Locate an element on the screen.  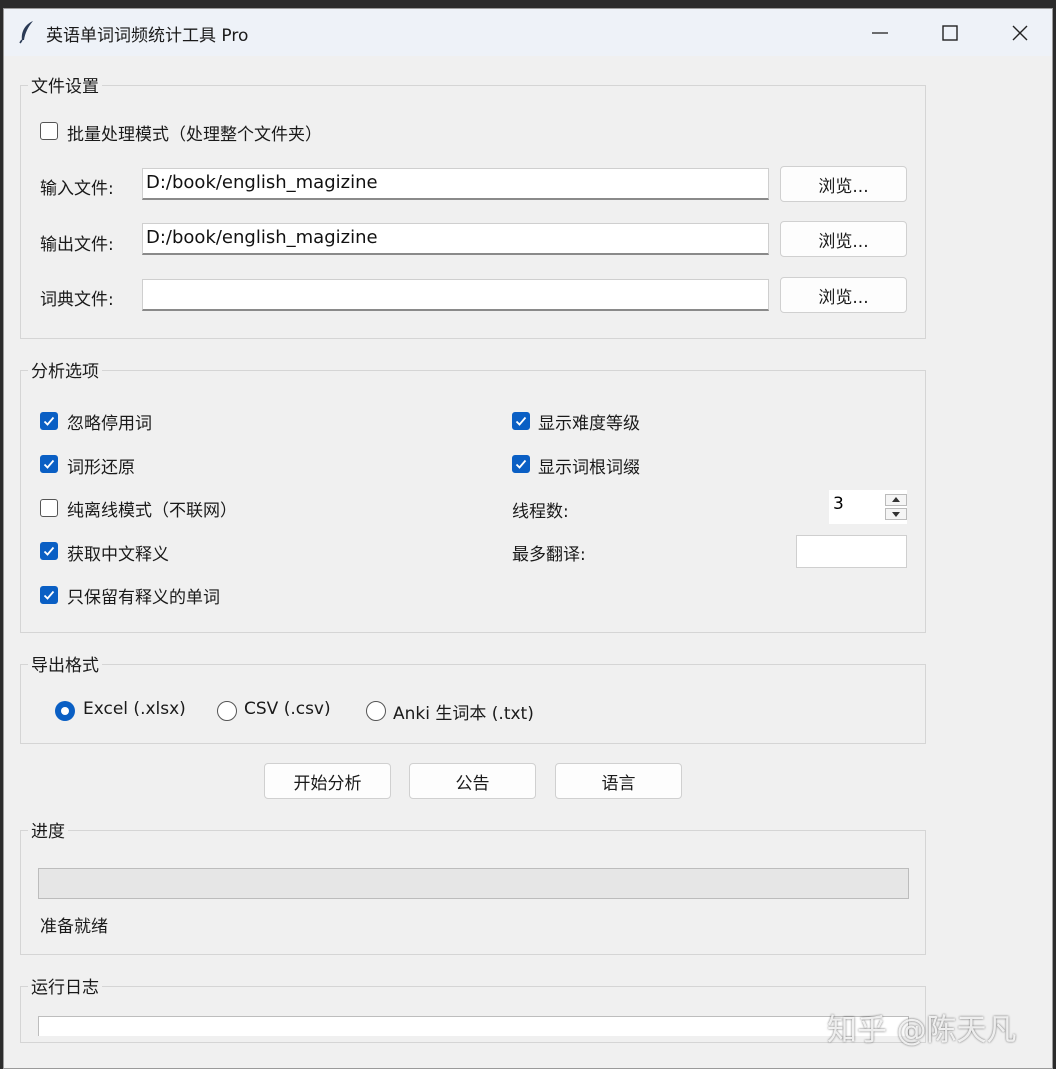
lemmatize-label: 词形还原 is located at coordinates (101, 468).